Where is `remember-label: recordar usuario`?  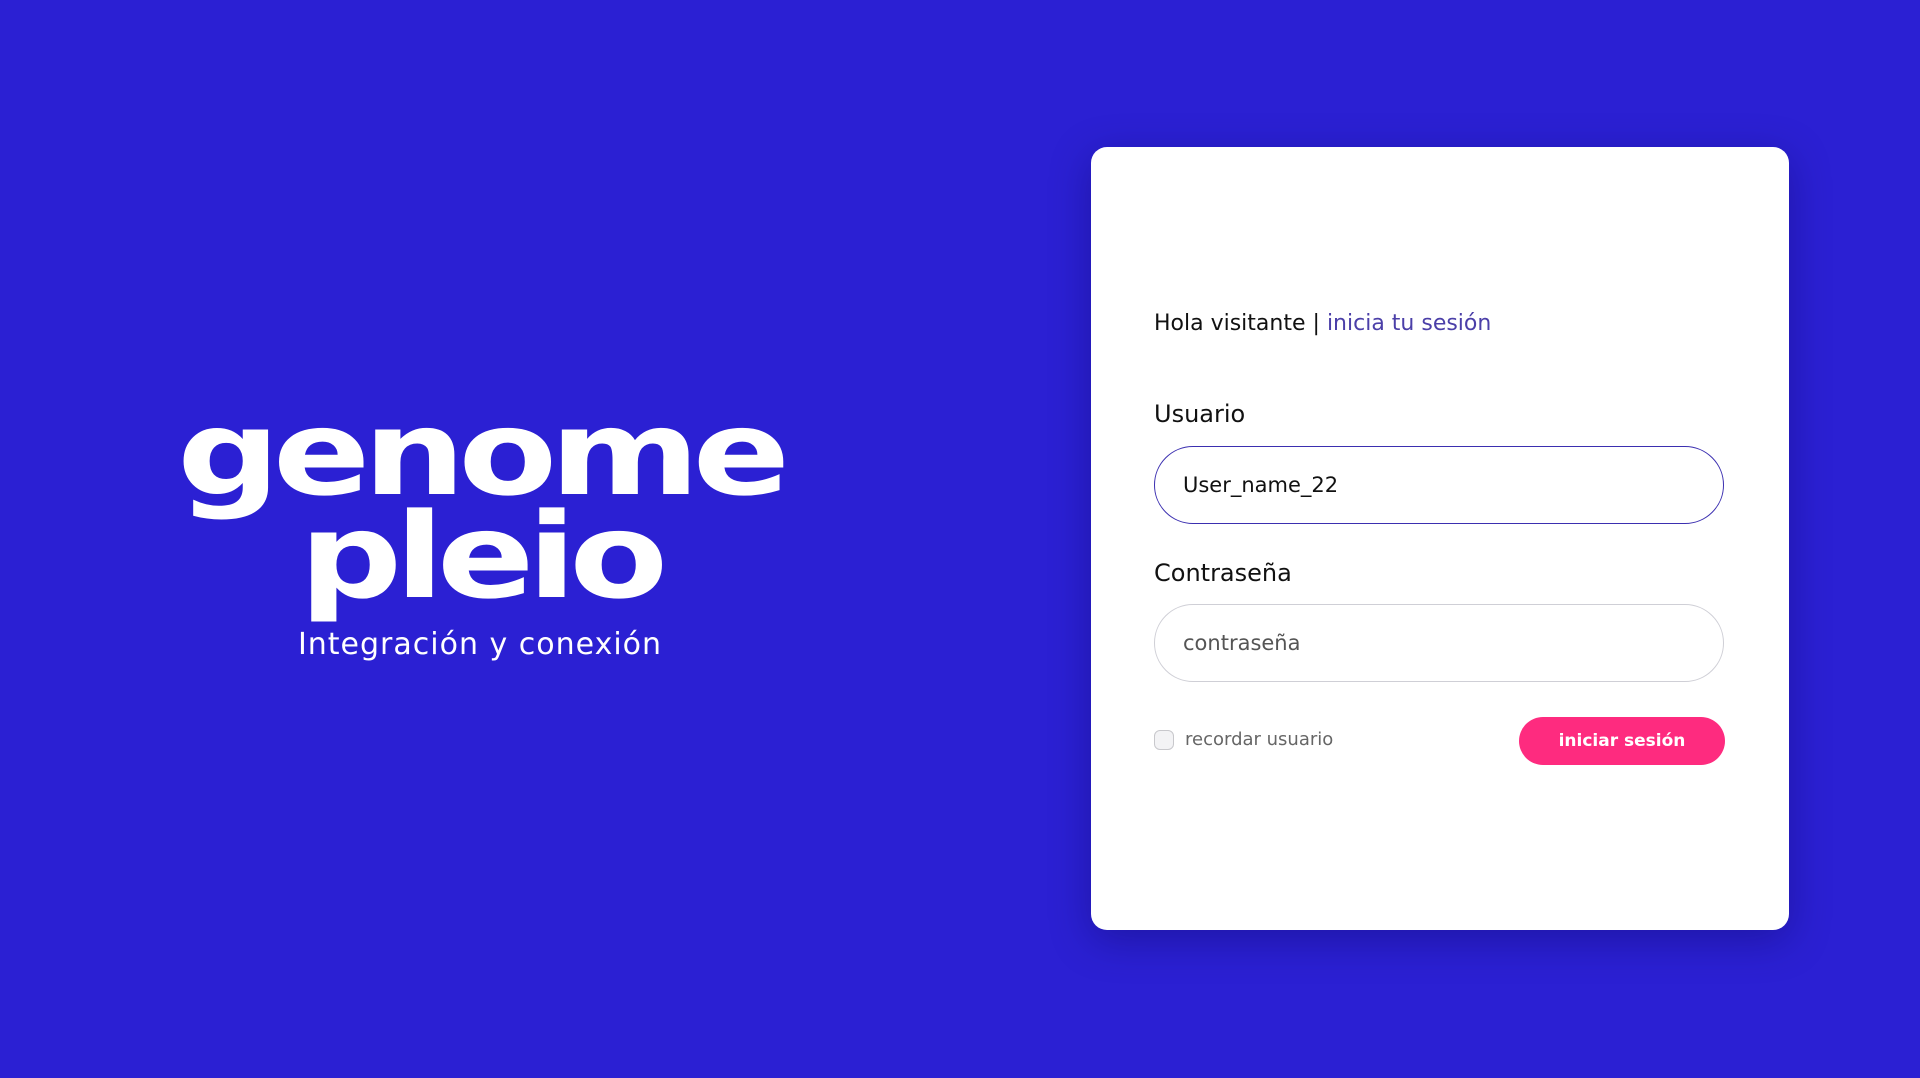 remember-label: recordar usuario is located at coordinates (1259, 739).